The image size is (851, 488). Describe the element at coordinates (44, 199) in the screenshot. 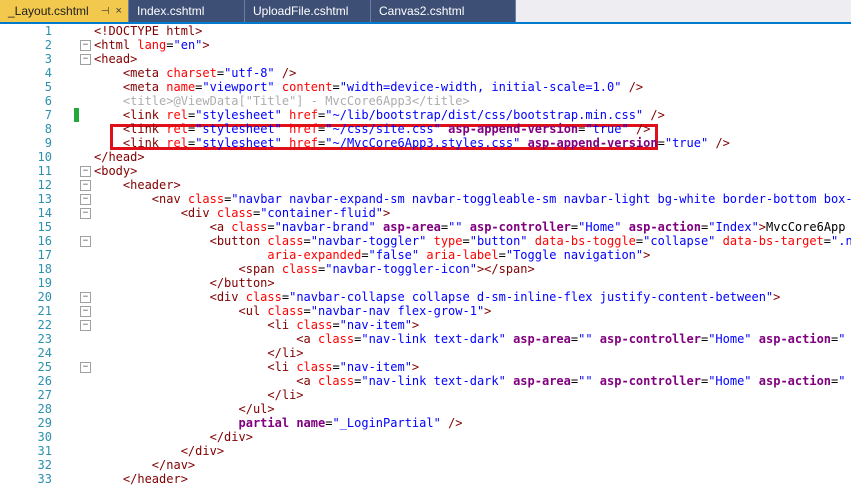

I see `line-number: 13` at that location.